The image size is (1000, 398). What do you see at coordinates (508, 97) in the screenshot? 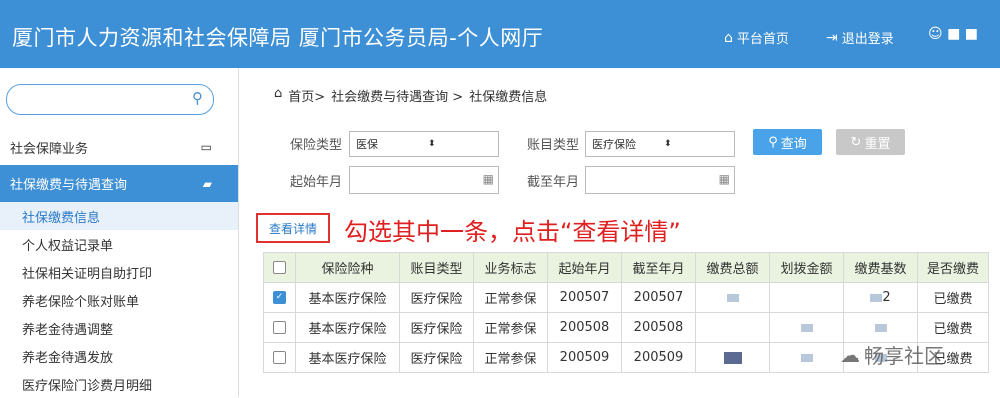
I see `breadcrumb-level2: 社保缴费信息` at bounding box center [508, 97].